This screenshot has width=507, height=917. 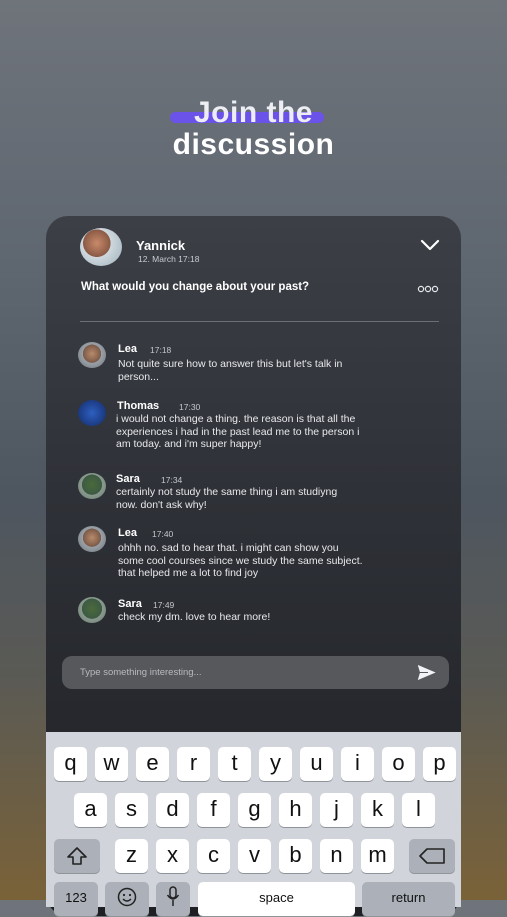 What do you see at coordinates (253, 112) in the screenshot?
I see `headline-line-1: Join the` at bounding box center [253, 112].